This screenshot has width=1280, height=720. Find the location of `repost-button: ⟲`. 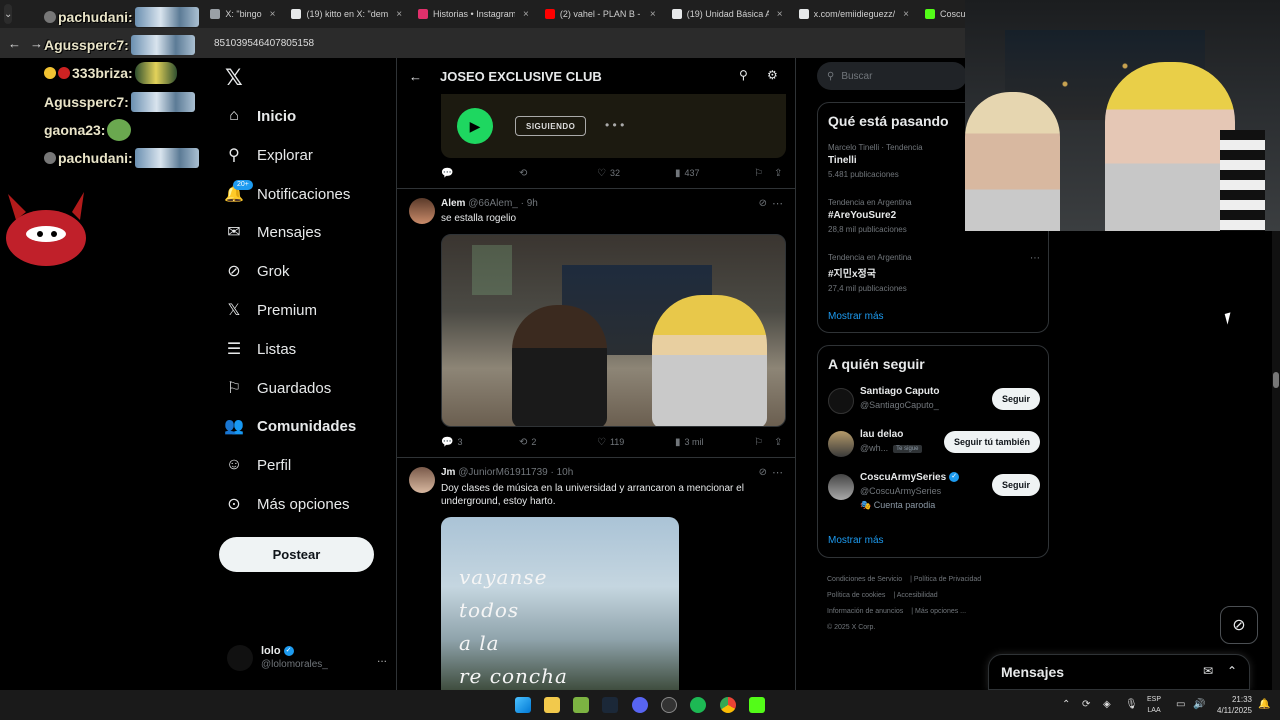

repost-button: ⟲ is located at coordinates (525, 173).